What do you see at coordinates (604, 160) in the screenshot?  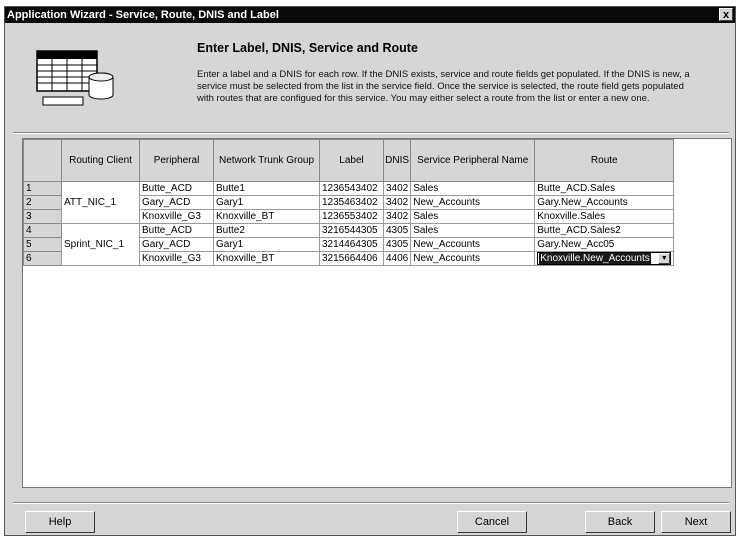 I see `col-header-route: Route` at bounding box center [604, 160].